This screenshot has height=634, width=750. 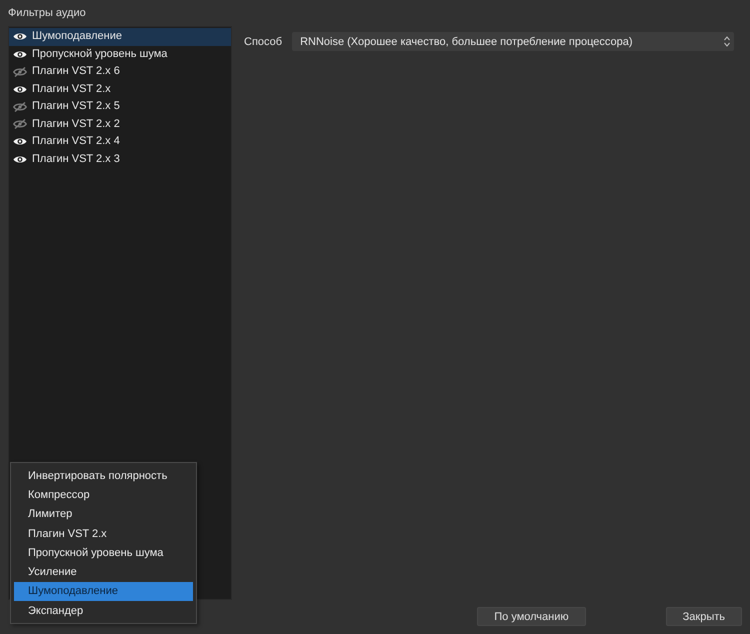 What do you see at coordinates (103, 610) in the screenshot?
I see `menu-item: Экспандер` at bounding box center [103, 610].